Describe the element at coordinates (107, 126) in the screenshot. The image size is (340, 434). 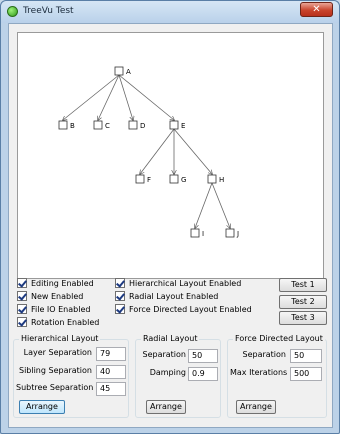
I see `tree-node-label: C` at that location.